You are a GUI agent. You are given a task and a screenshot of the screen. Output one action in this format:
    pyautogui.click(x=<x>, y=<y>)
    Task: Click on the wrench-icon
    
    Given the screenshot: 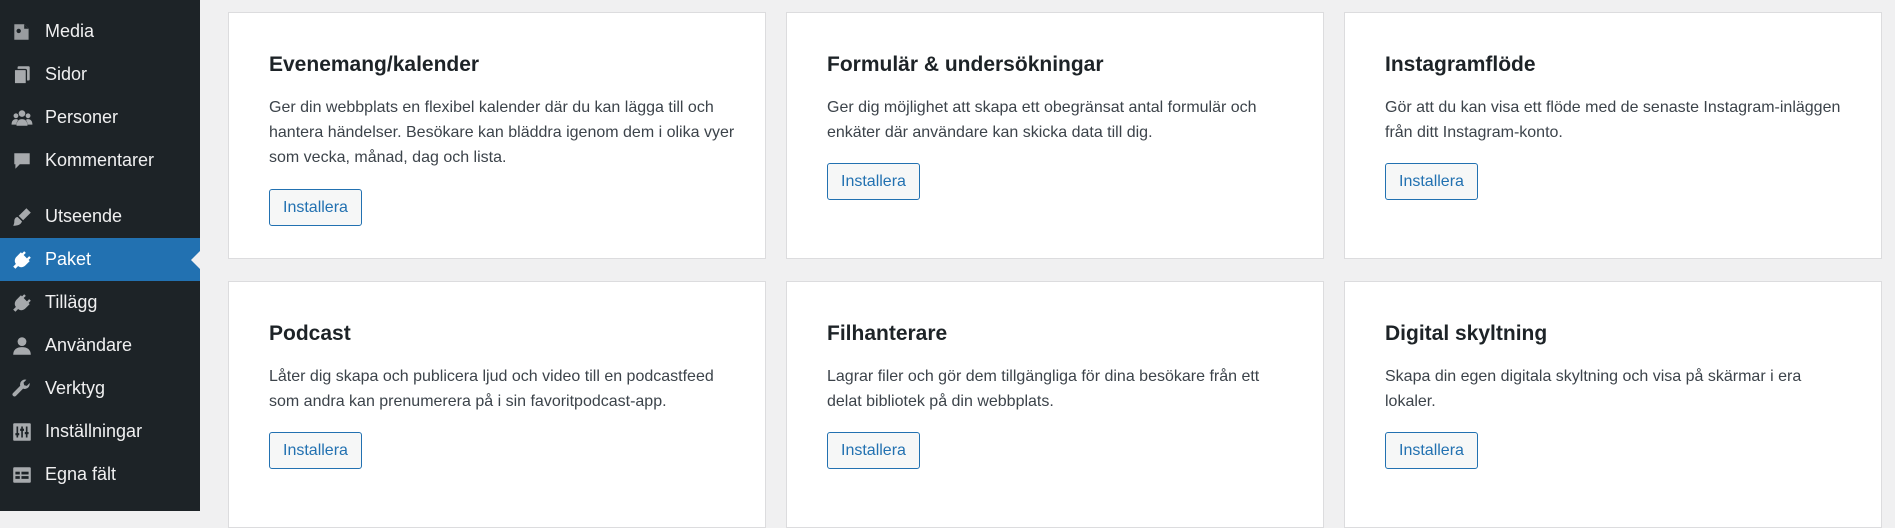 What is the action you would take?
    pyautogui.click(x=22, y=389)
    